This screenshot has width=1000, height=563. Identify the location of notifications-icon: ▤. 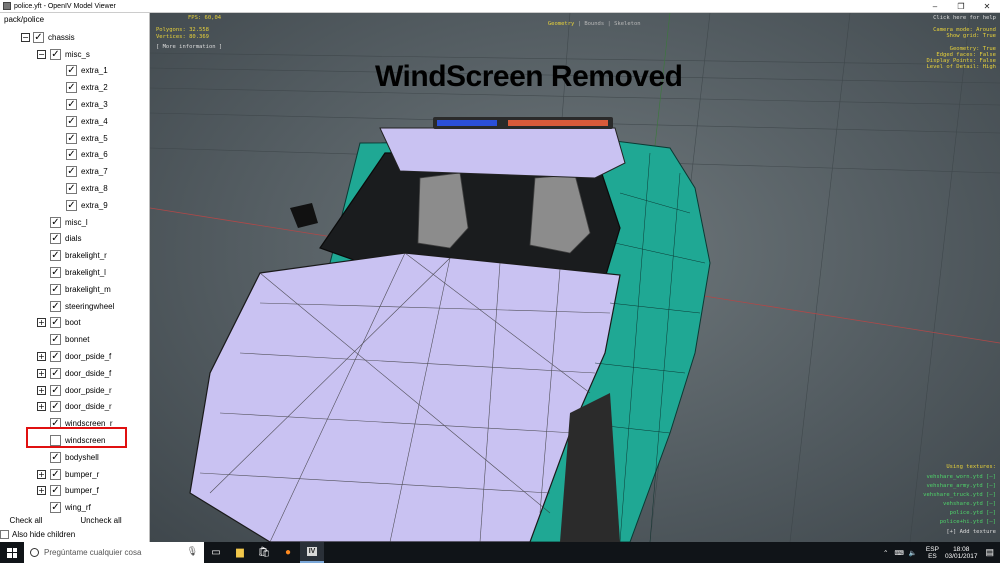
(989, 552).